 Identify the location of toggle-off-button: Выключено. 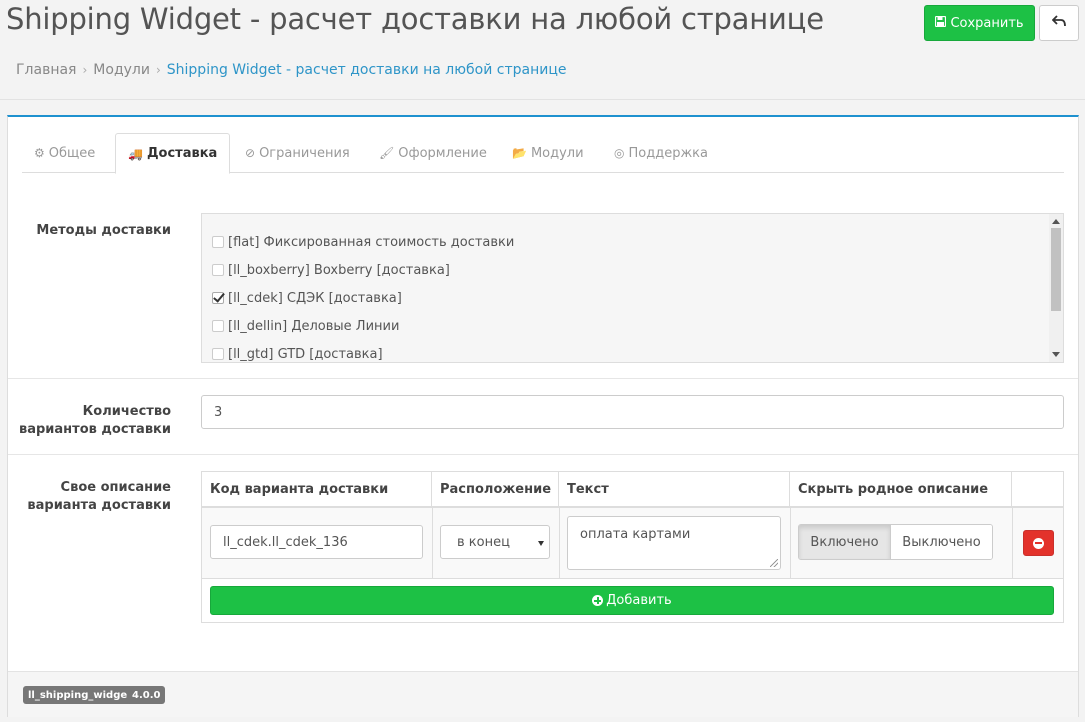
(941, 542).